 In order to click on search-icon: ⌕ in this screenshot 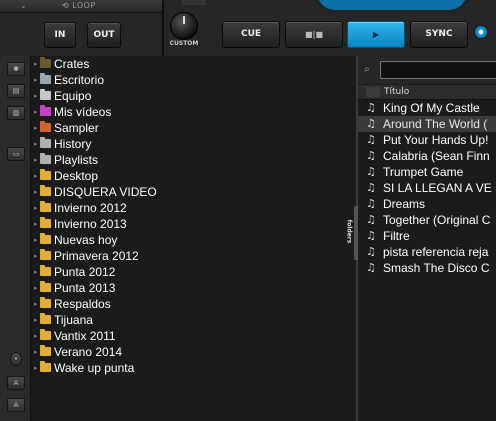, I will do `click(367, 69)`.